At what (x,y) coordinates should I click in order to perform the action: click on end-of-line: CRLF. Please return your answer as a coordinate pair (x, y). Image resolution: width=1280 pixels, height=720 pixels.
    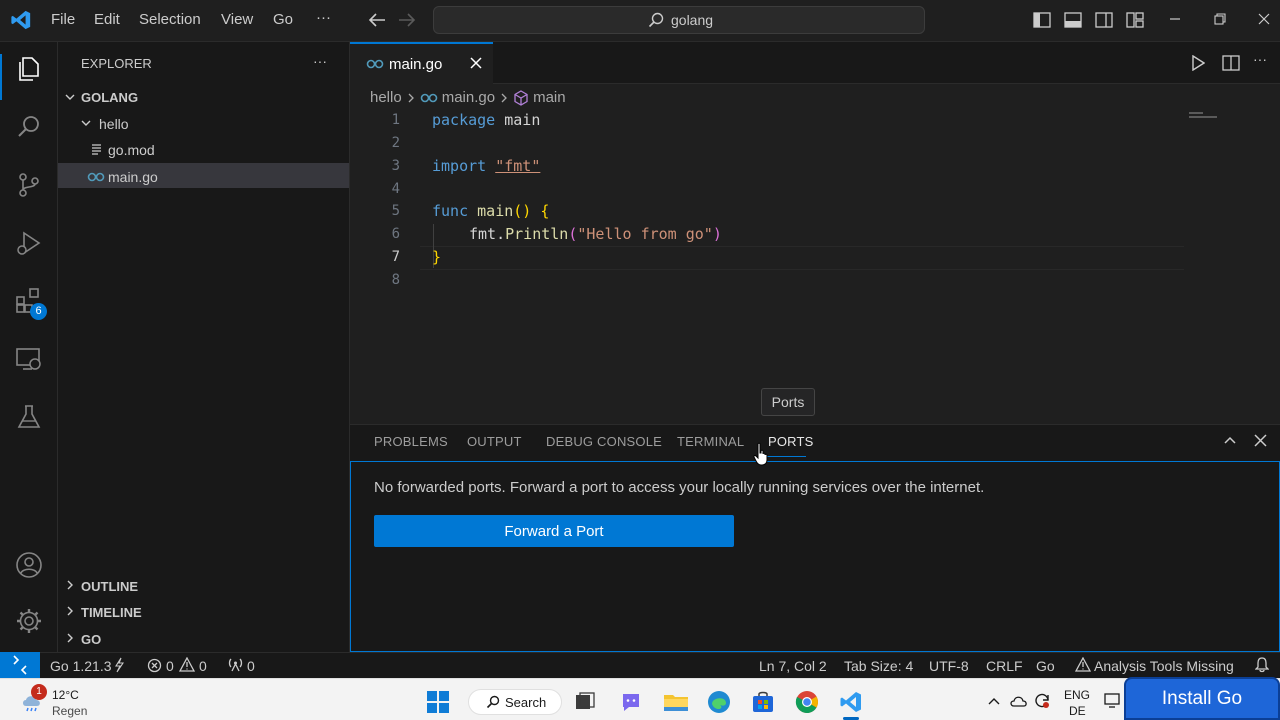
    Looking at the image, I should click on (1004, 666).